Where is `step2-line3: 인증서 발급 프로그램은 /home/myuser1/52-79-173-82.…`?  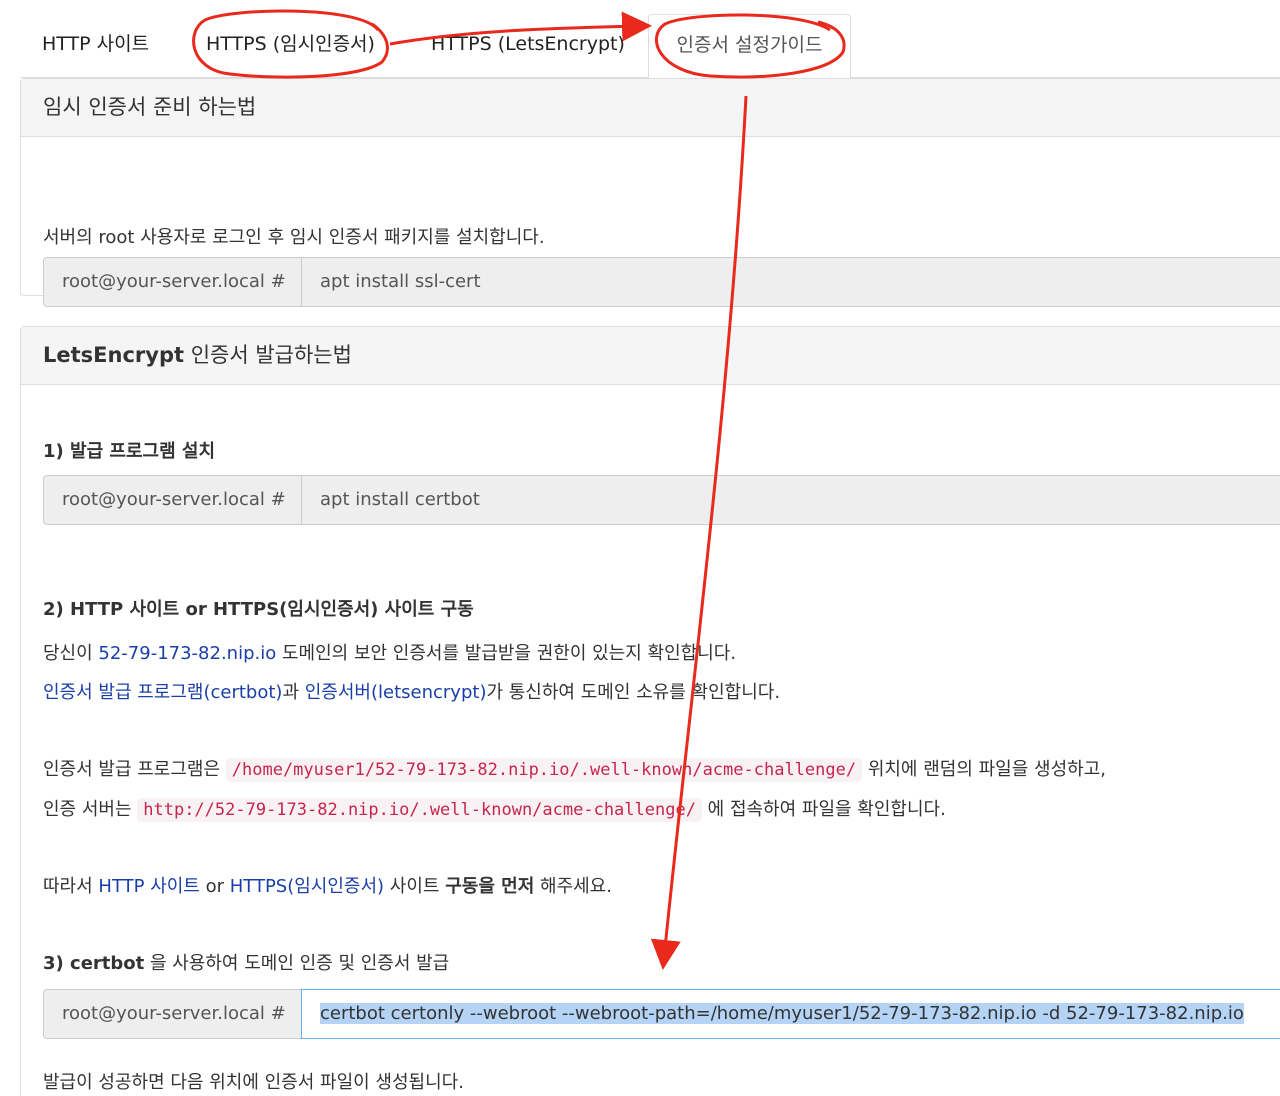 step2-line3: 인증서 발급 프로그램은 /home/myuser1/52-79-173-82.… is located at coordinates (574, 768).